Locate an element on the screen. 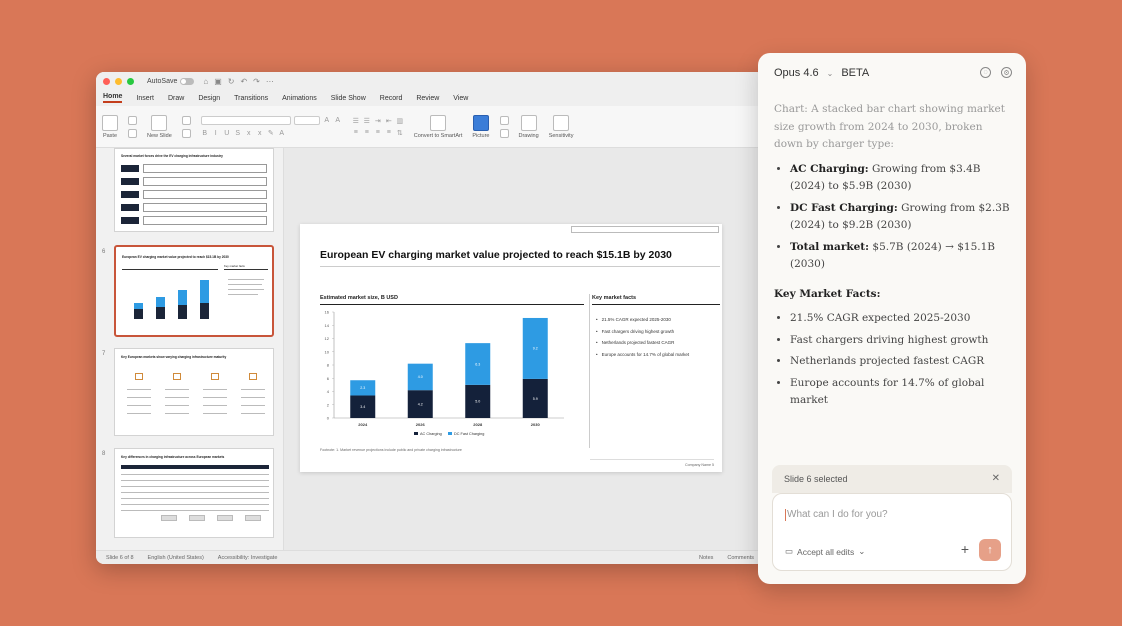 This screenshot has height=626, width=1122. redo-icon: ↷ is located at coordinates (256, 81).